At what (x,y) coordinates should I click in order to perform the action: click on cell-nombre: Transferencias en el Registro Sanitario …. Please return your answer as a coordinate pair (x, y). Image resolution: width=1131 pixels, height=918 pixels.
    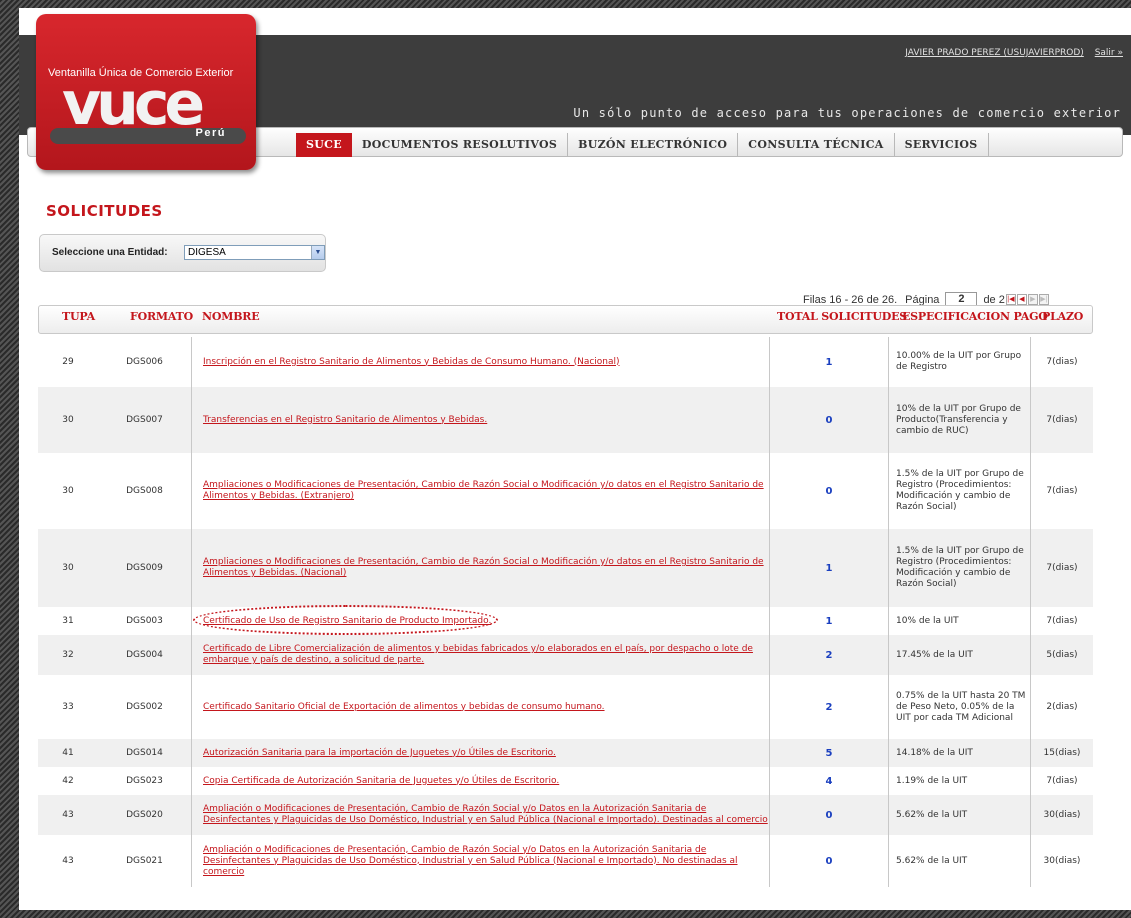
    Looking at the image, I should click on (485, 420).